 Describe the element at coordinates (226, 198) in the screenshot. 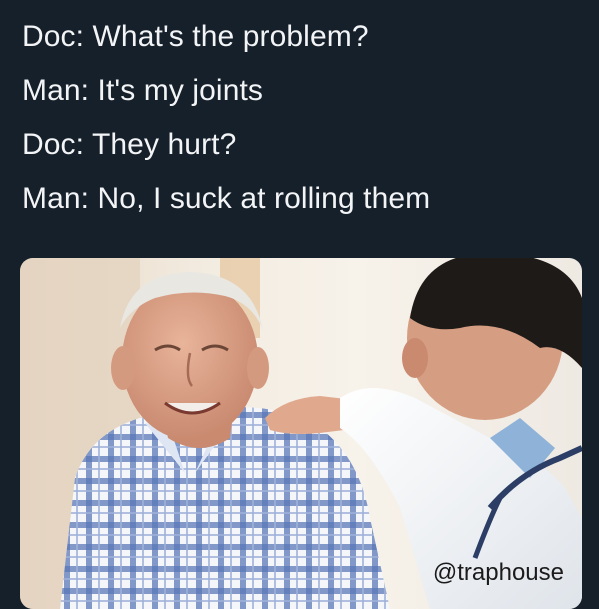

I see `caption-line-4: Man: No, I suck at rolling them` at that location.